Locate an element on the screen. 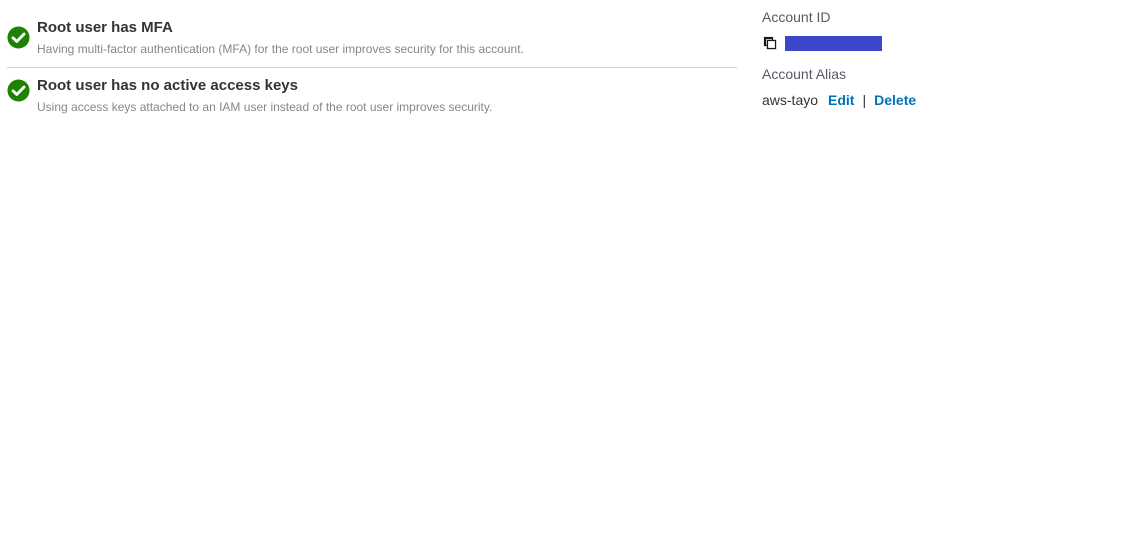  account-id-row is located at coordinates (932, 43).